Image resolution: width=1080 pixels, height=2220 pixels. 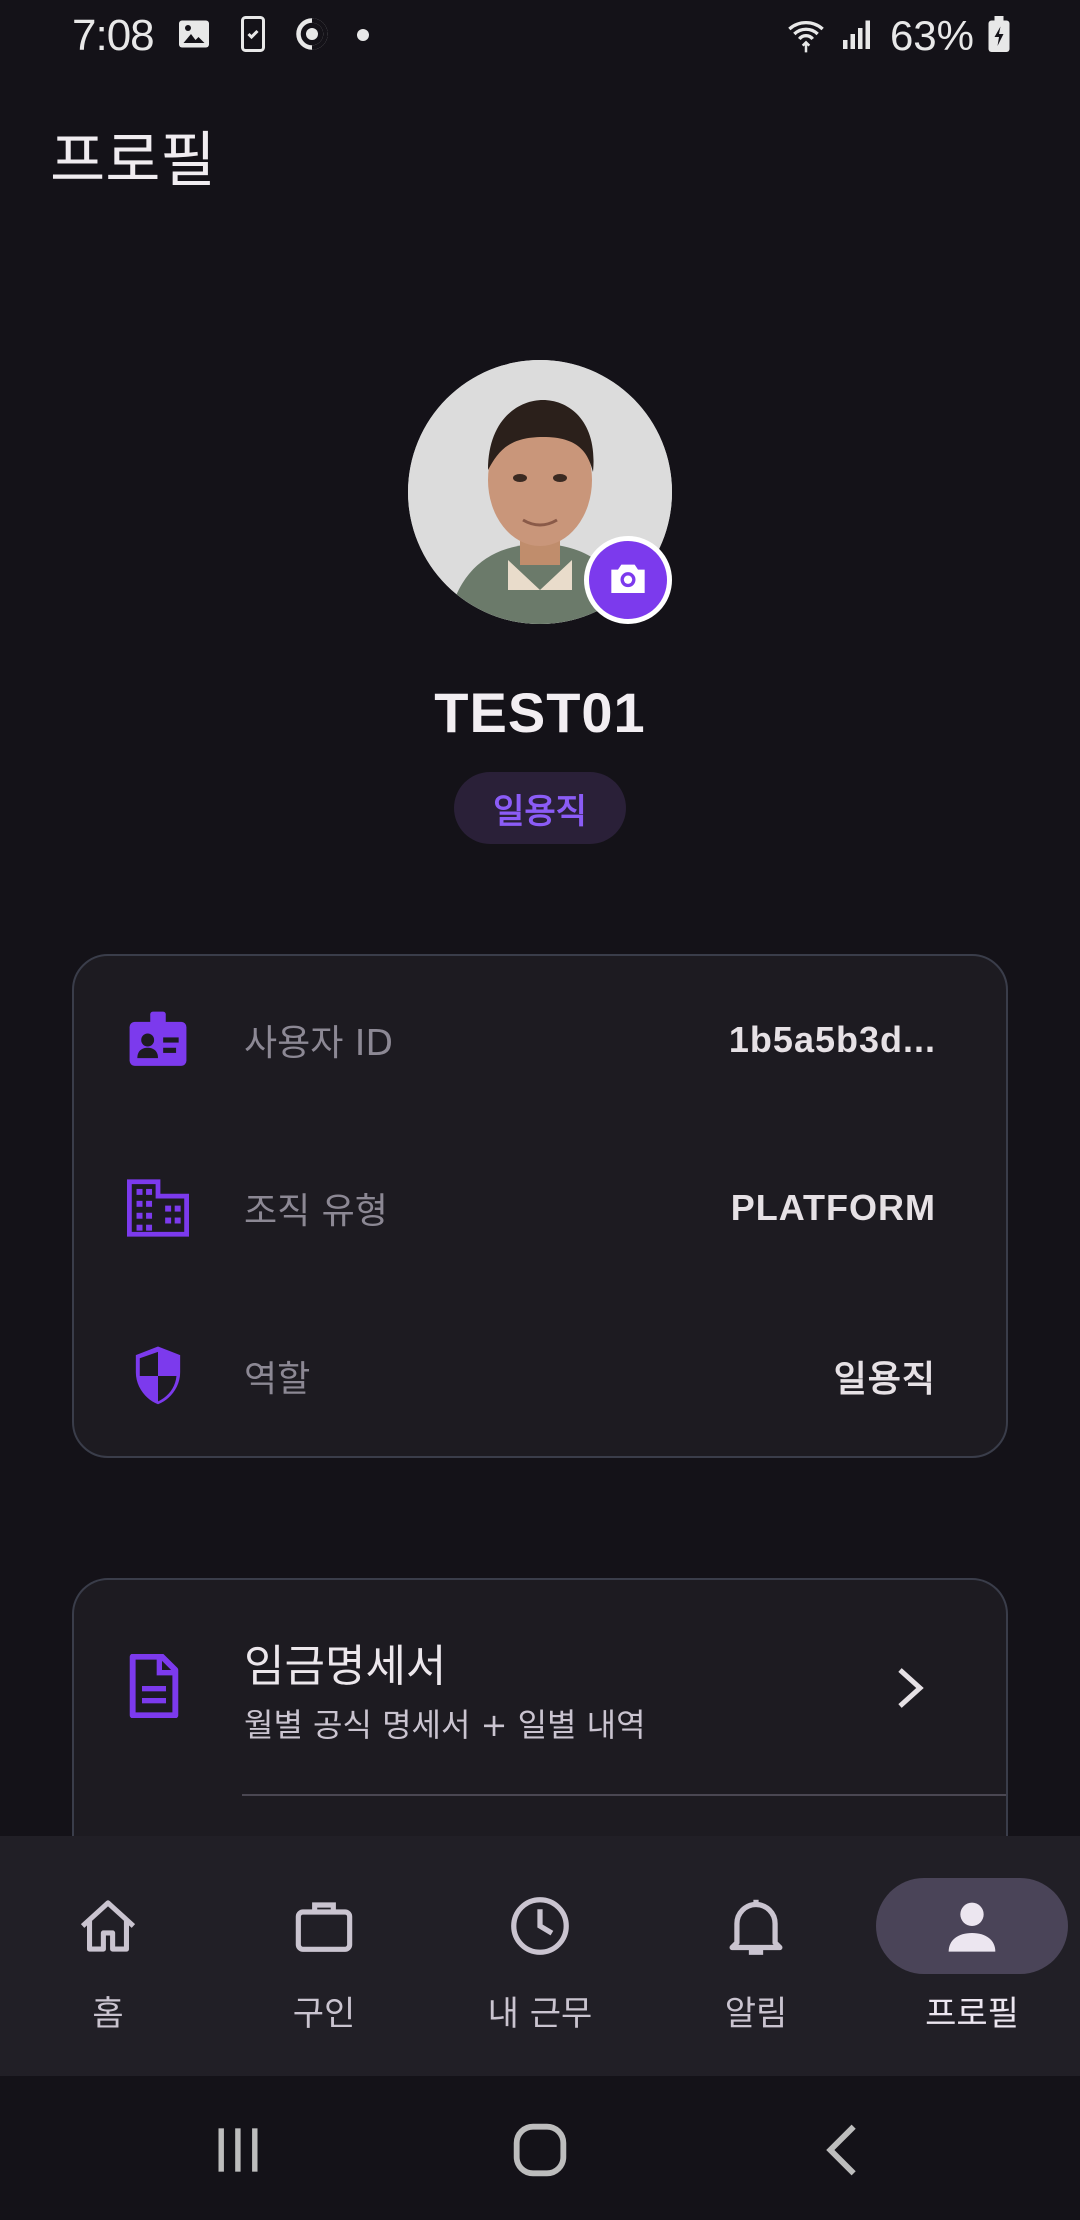 I want to click on menu-item-subtitle: 월별 공식 명세서 + 일별 내역, so click(x=445, y=1725).